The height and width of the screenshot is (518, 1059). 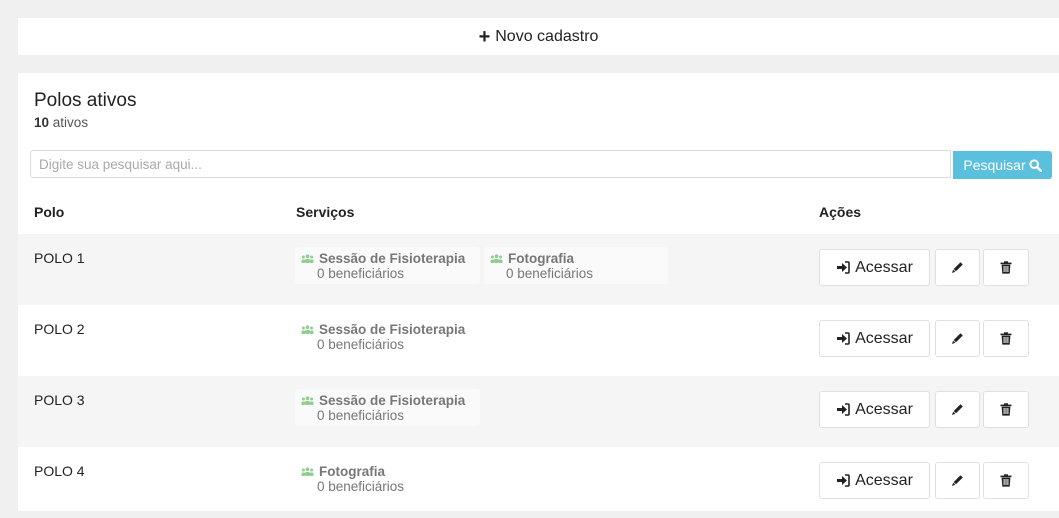 I want to click on panel-title: Polos ativos, so click(x=85, y=100).